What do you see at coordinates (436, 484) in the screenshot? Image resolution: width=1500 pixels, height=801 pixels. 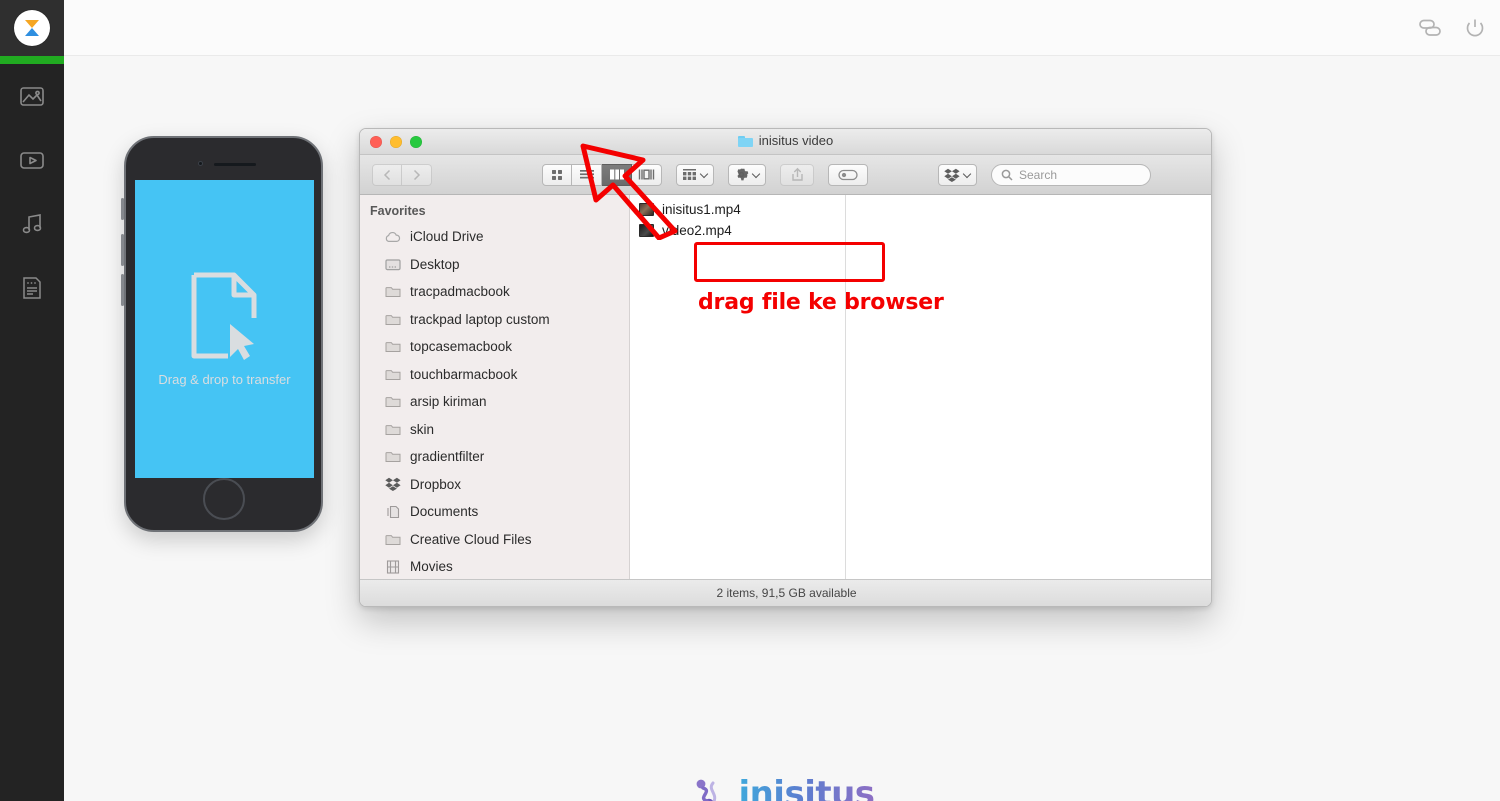 I see `sidebar-item-label: Dropbox` at bounding box center [436, 484].